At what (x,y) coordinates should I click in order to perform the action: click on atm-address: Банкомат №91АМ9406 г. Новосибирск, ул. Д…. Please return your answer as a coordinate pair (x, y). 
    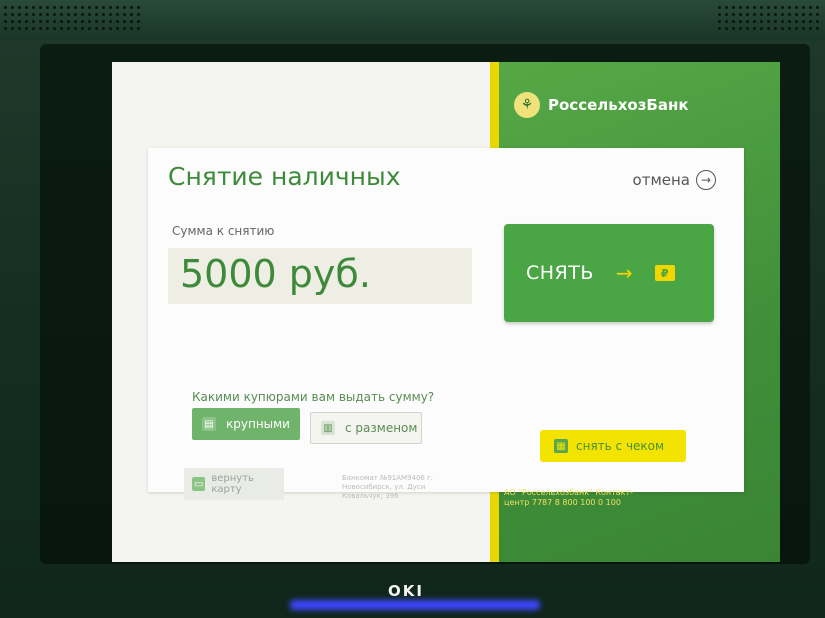
    Looking at the image, I should click on (388, 487).